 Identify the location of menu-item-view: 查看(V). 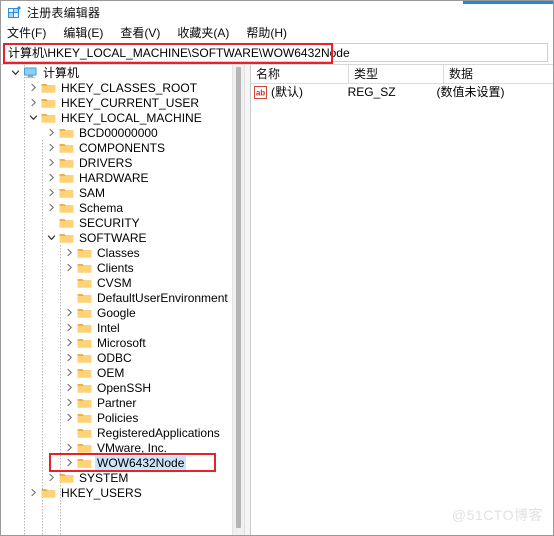
(144, 33).